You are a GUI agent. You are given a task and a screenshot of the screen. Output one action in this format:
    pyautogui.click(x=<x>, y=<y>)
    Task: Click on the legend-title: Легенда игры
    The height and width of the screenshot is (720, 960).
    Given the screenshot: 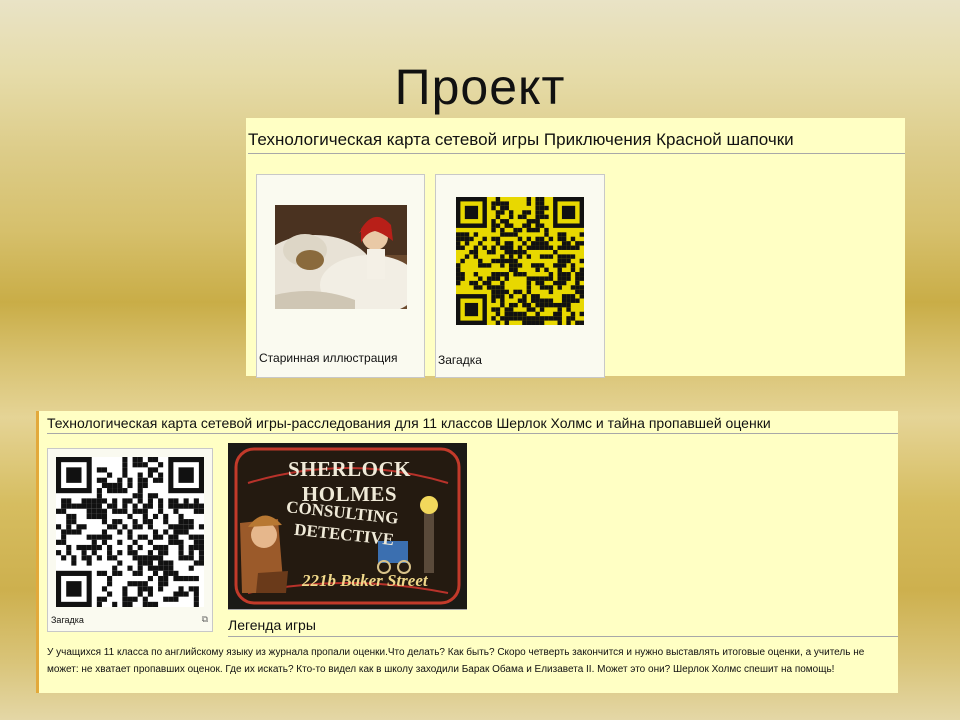 What is the action you would take?
    pyautogui.click(x=563, y=627)
    